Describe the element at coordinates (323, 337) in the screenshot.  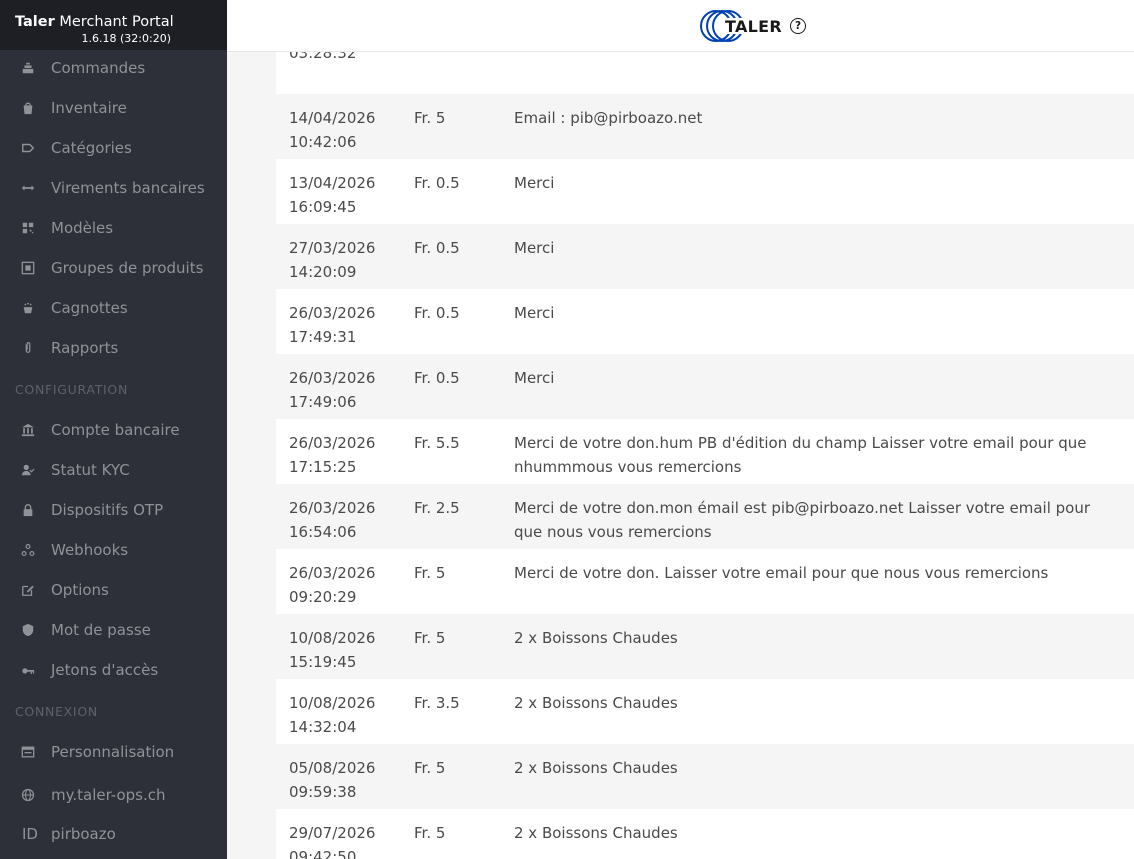
I see `order-time: 17:49:31` at that location.